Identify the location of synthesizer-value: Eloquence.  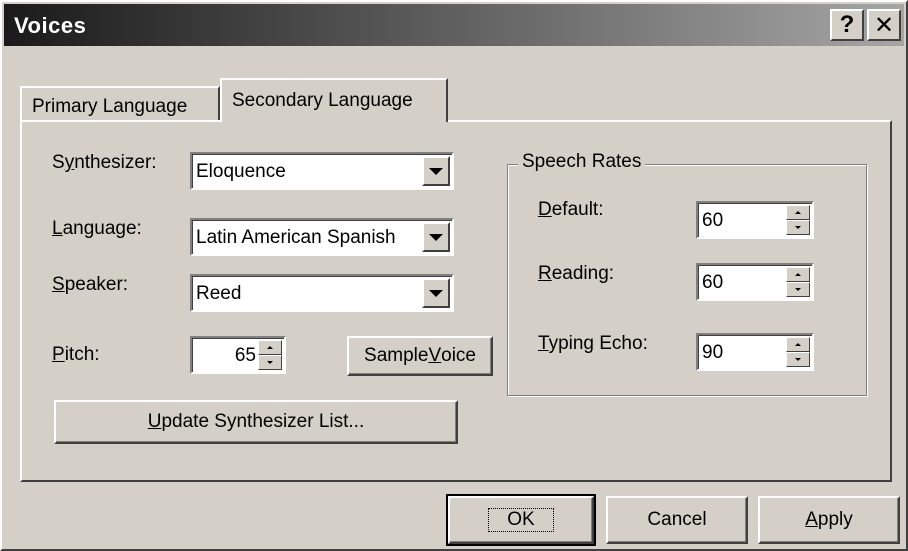
(241, 171).